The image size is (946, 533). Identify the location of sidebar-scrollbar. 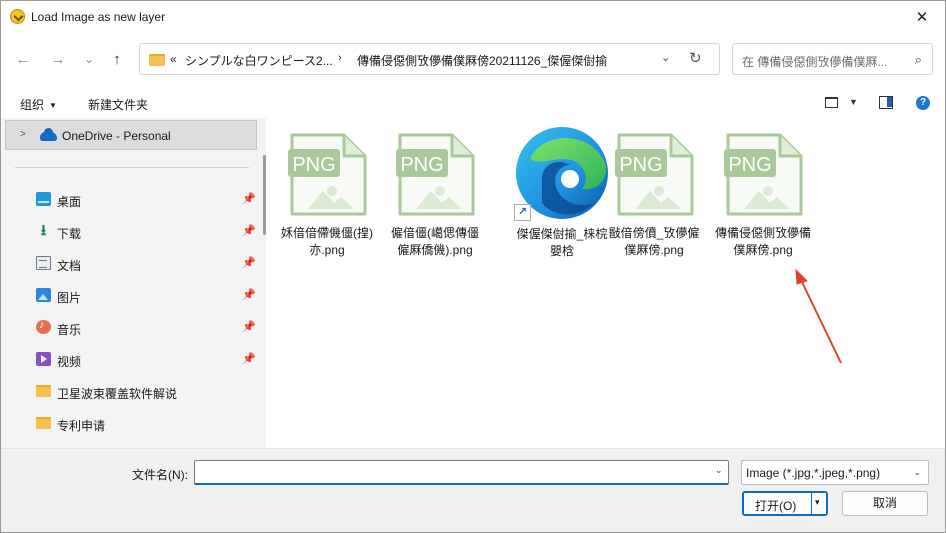
(264, 195).